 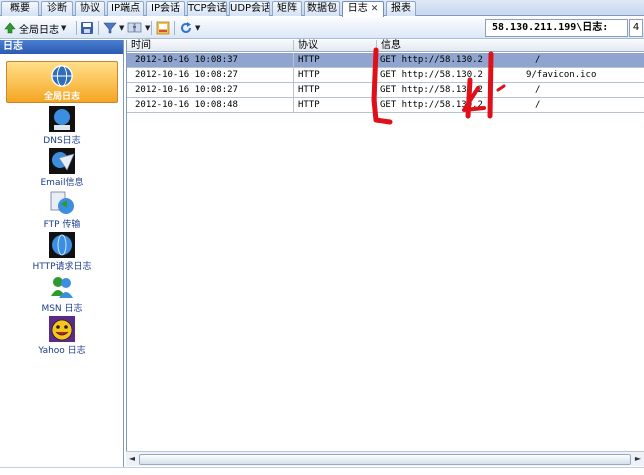 I want to click on scope-label: 全局日志, so click(x=39, y=30).